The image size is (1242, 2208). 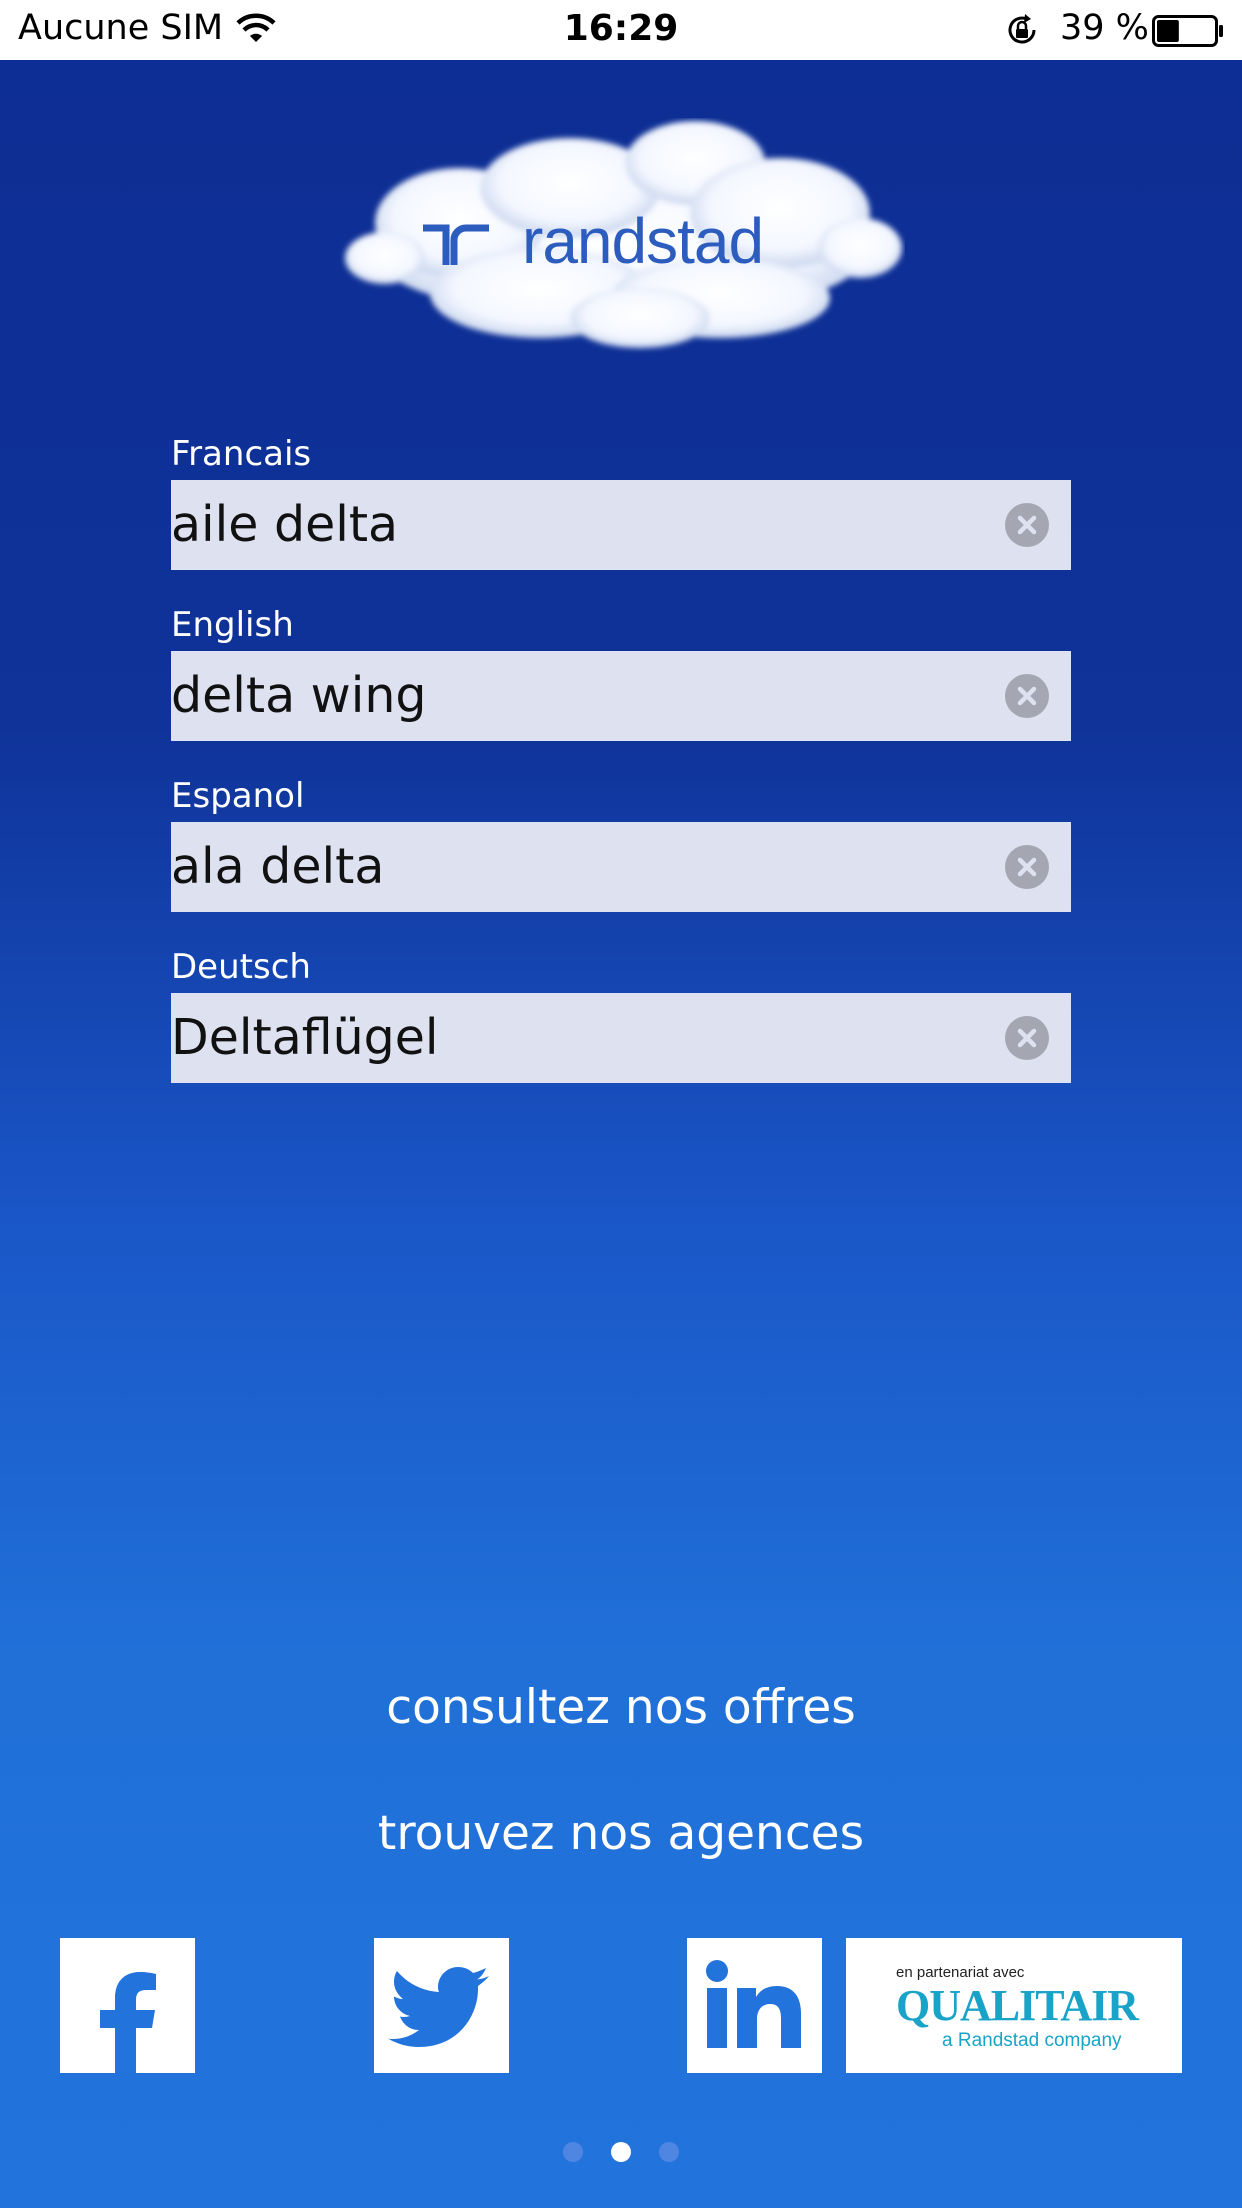 What do you see at coordinates (1187, 31) in the screenshot?
I see `battery-icon` at bounding box center [1187, 31].